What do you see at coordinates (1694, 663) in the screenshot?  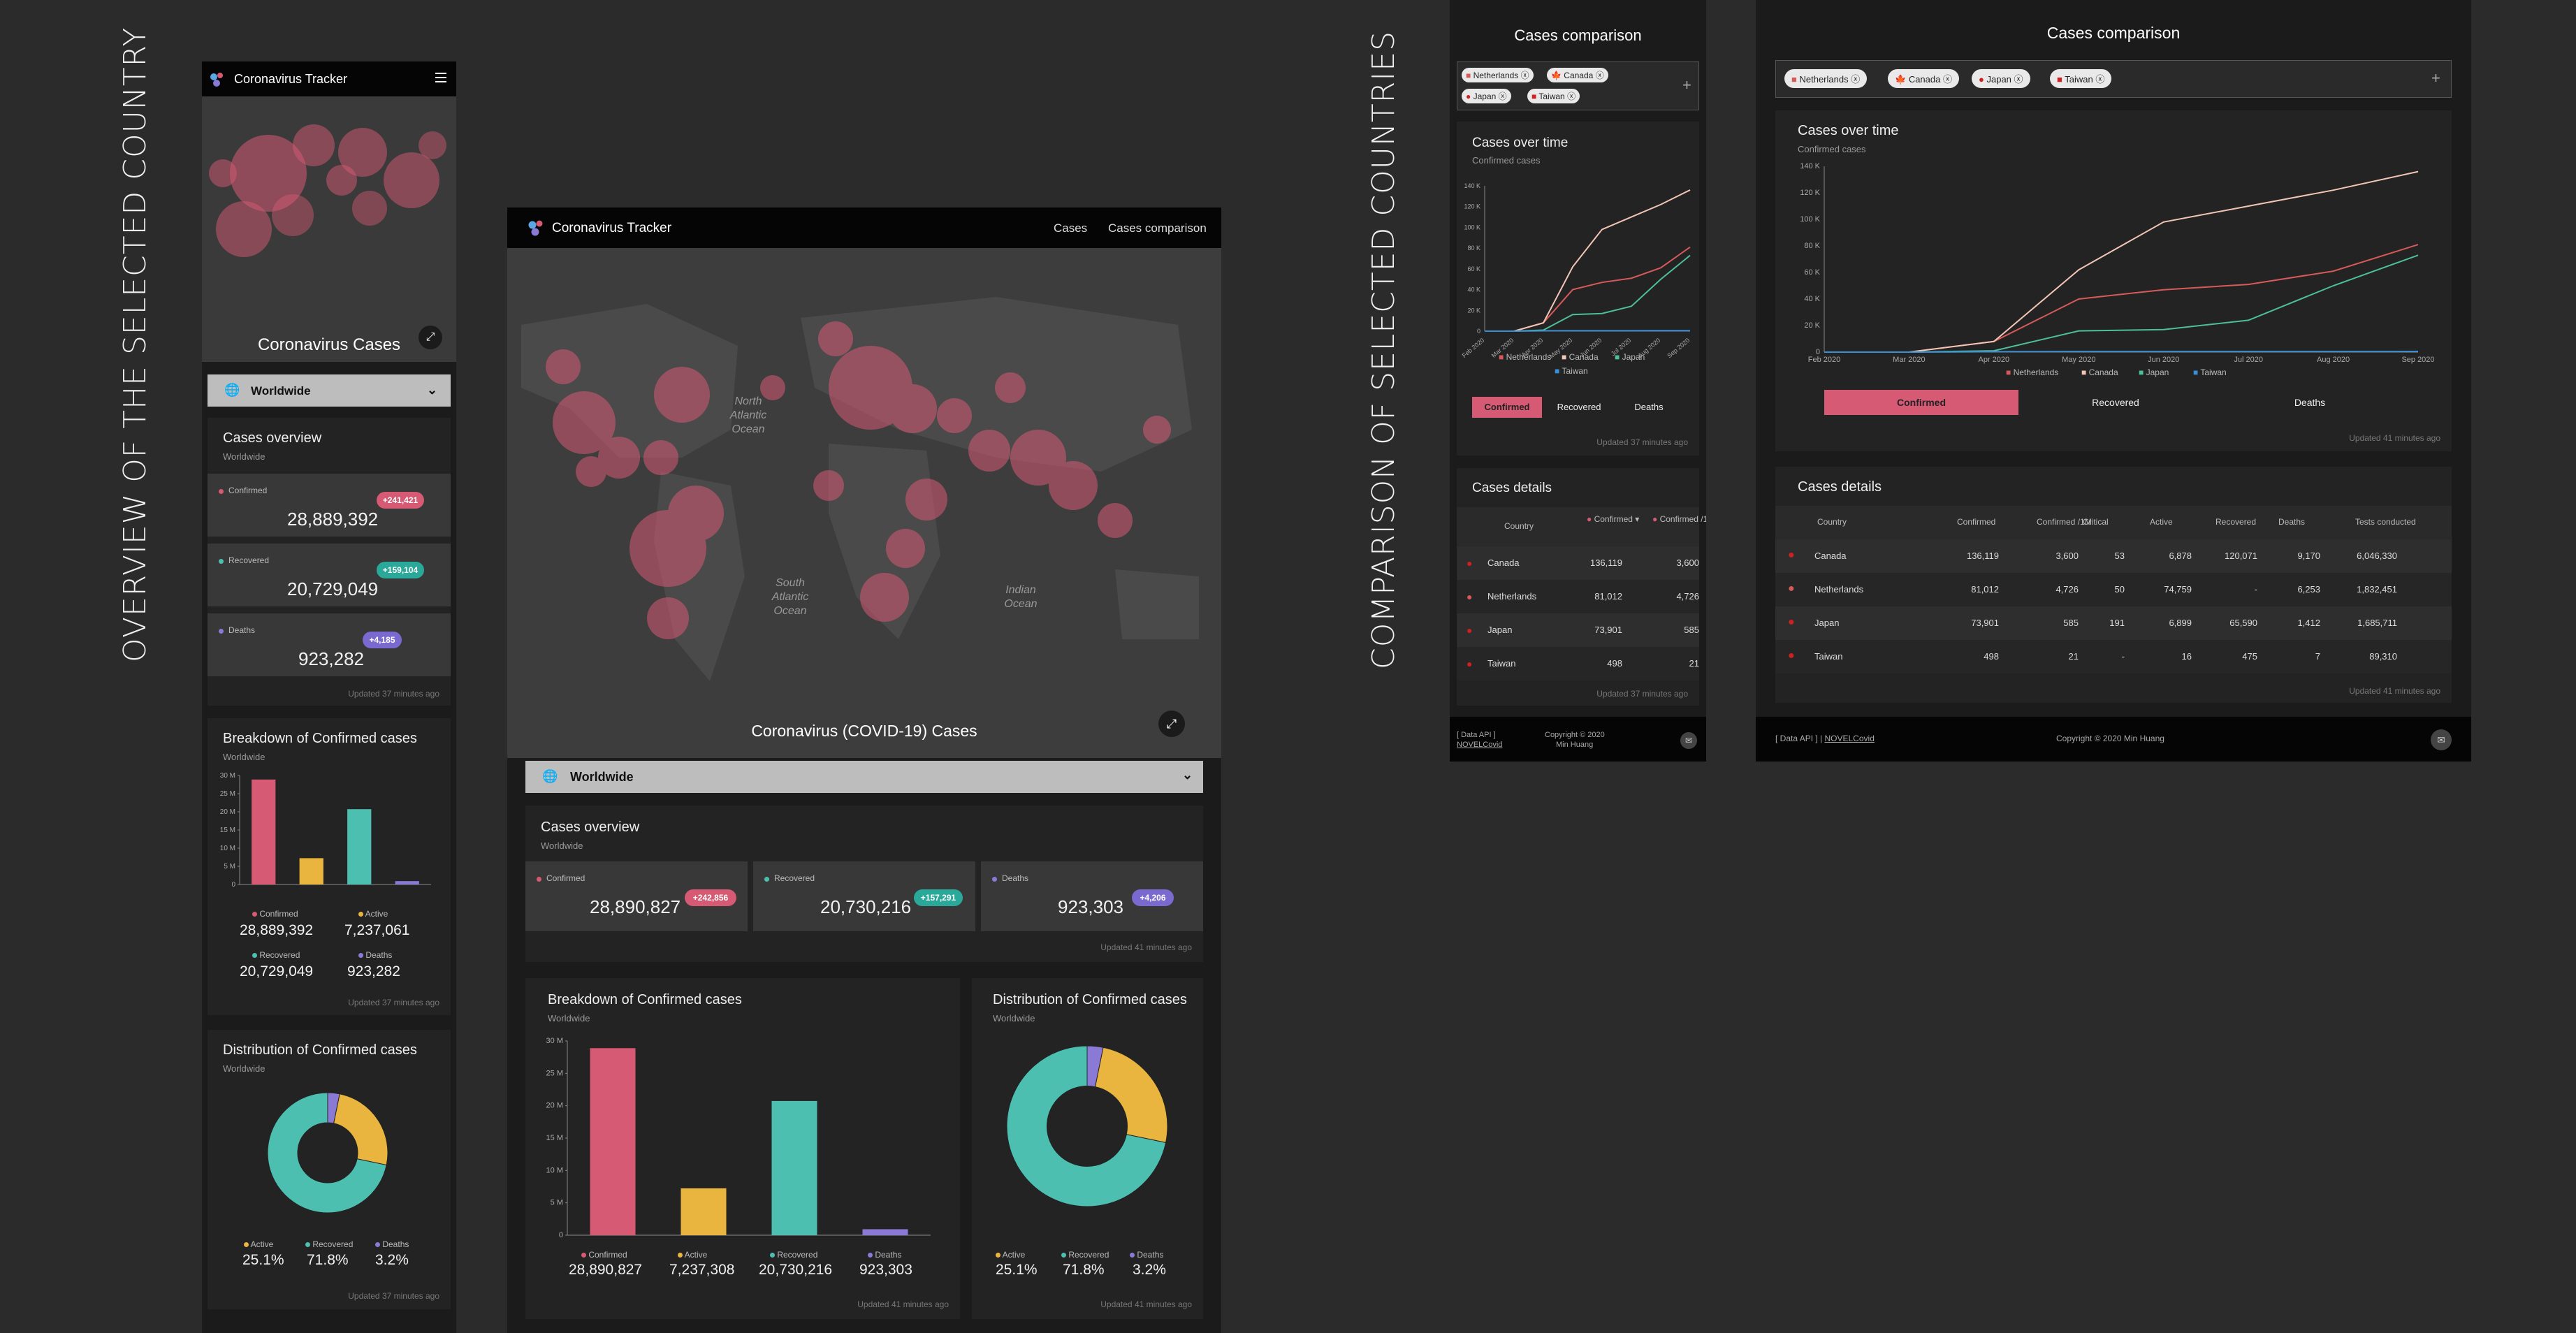 I see `cell-confirmed-1m: 21` at bounding box center [1694, 663].